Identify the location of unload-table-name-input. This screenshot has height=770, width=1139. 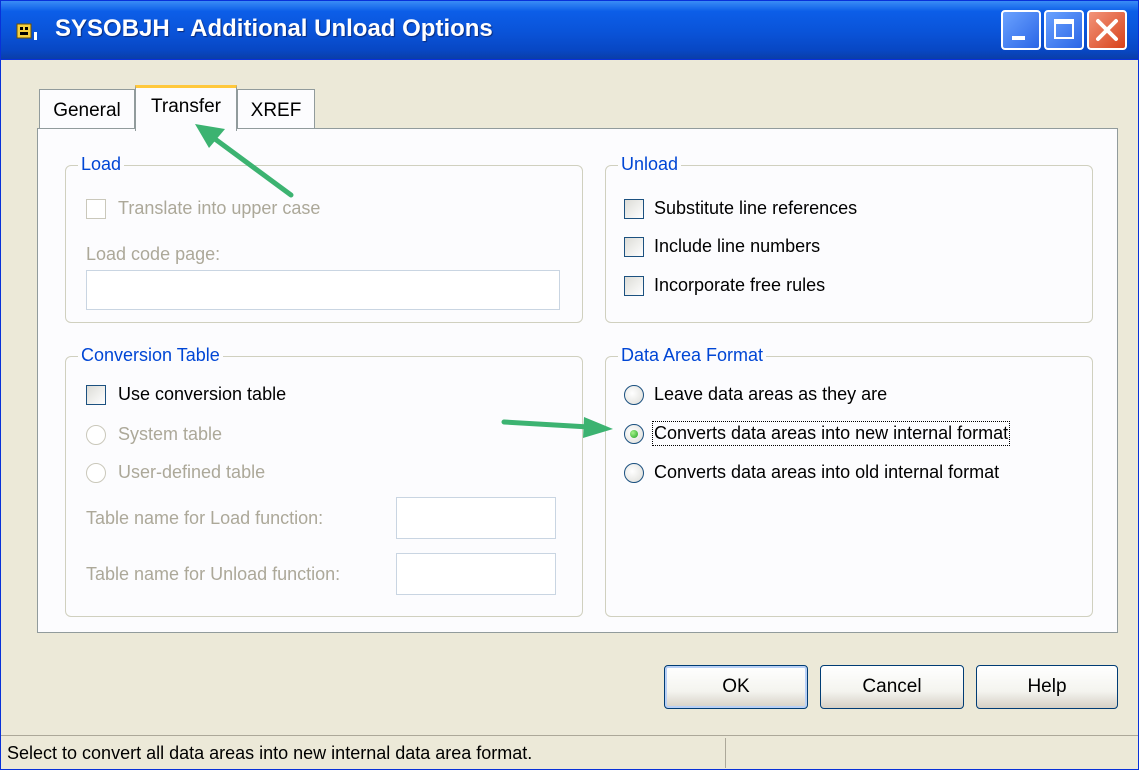
(476, 574).